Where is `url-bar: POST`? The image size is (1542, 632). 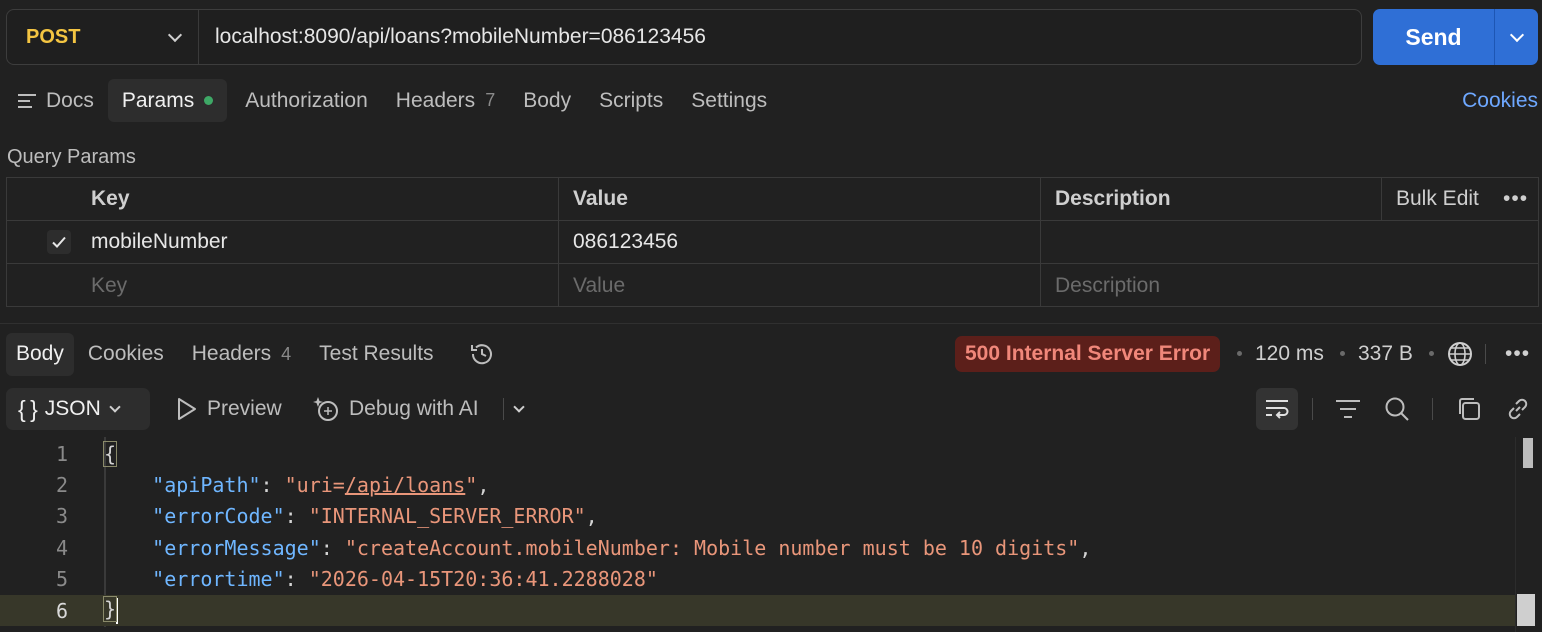
url-bar: POST is located at coordinates (684, 37).